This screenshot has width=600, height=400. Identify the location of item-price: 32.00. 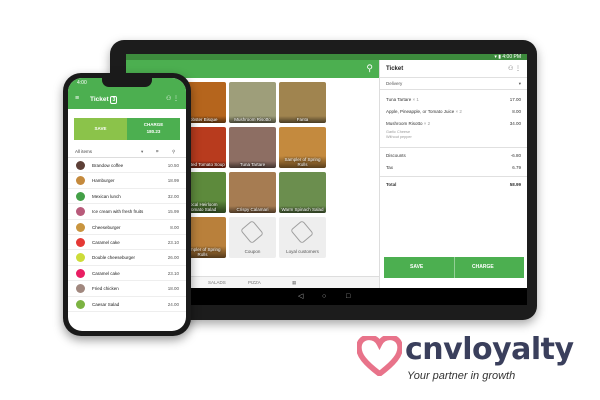
(173, 196).